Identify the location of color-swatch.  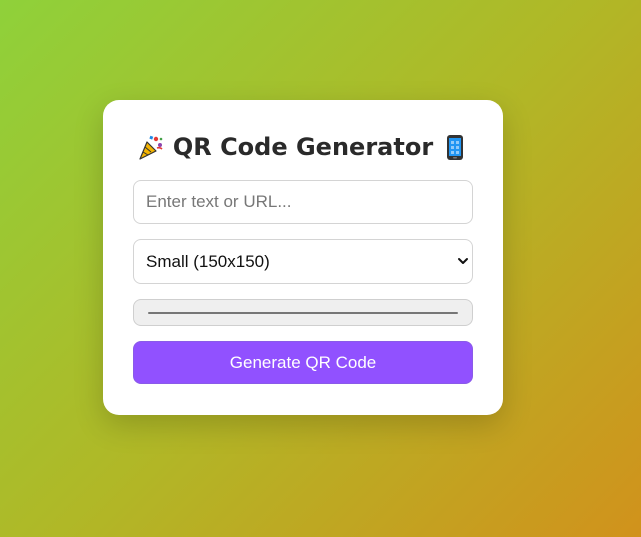
(303, 313).